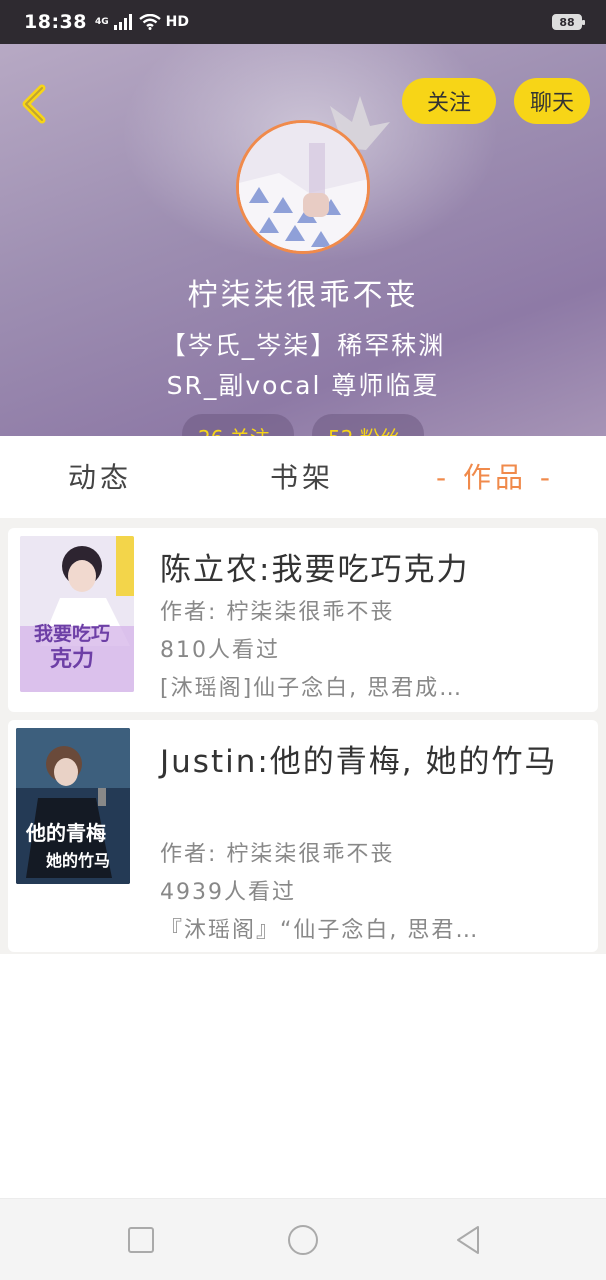 This screenshot has height=1280, width=606. I want to click on book-views: 810人看过, so click(220, 650).